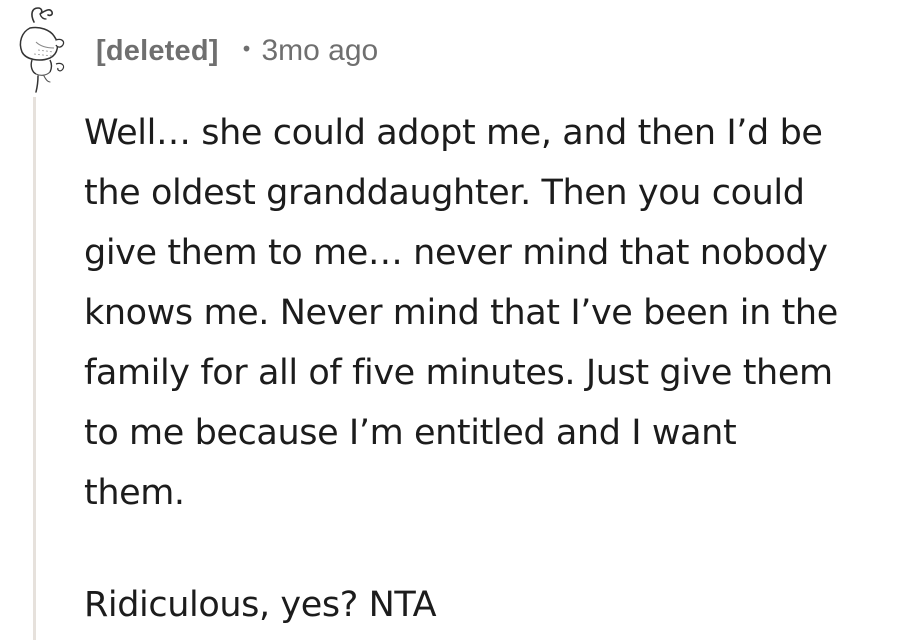 The width and height of the screenshot is (907, 640). Describe the element at coordinates (134, 493) in the screenshot. I see `body-line: them.` at that location.